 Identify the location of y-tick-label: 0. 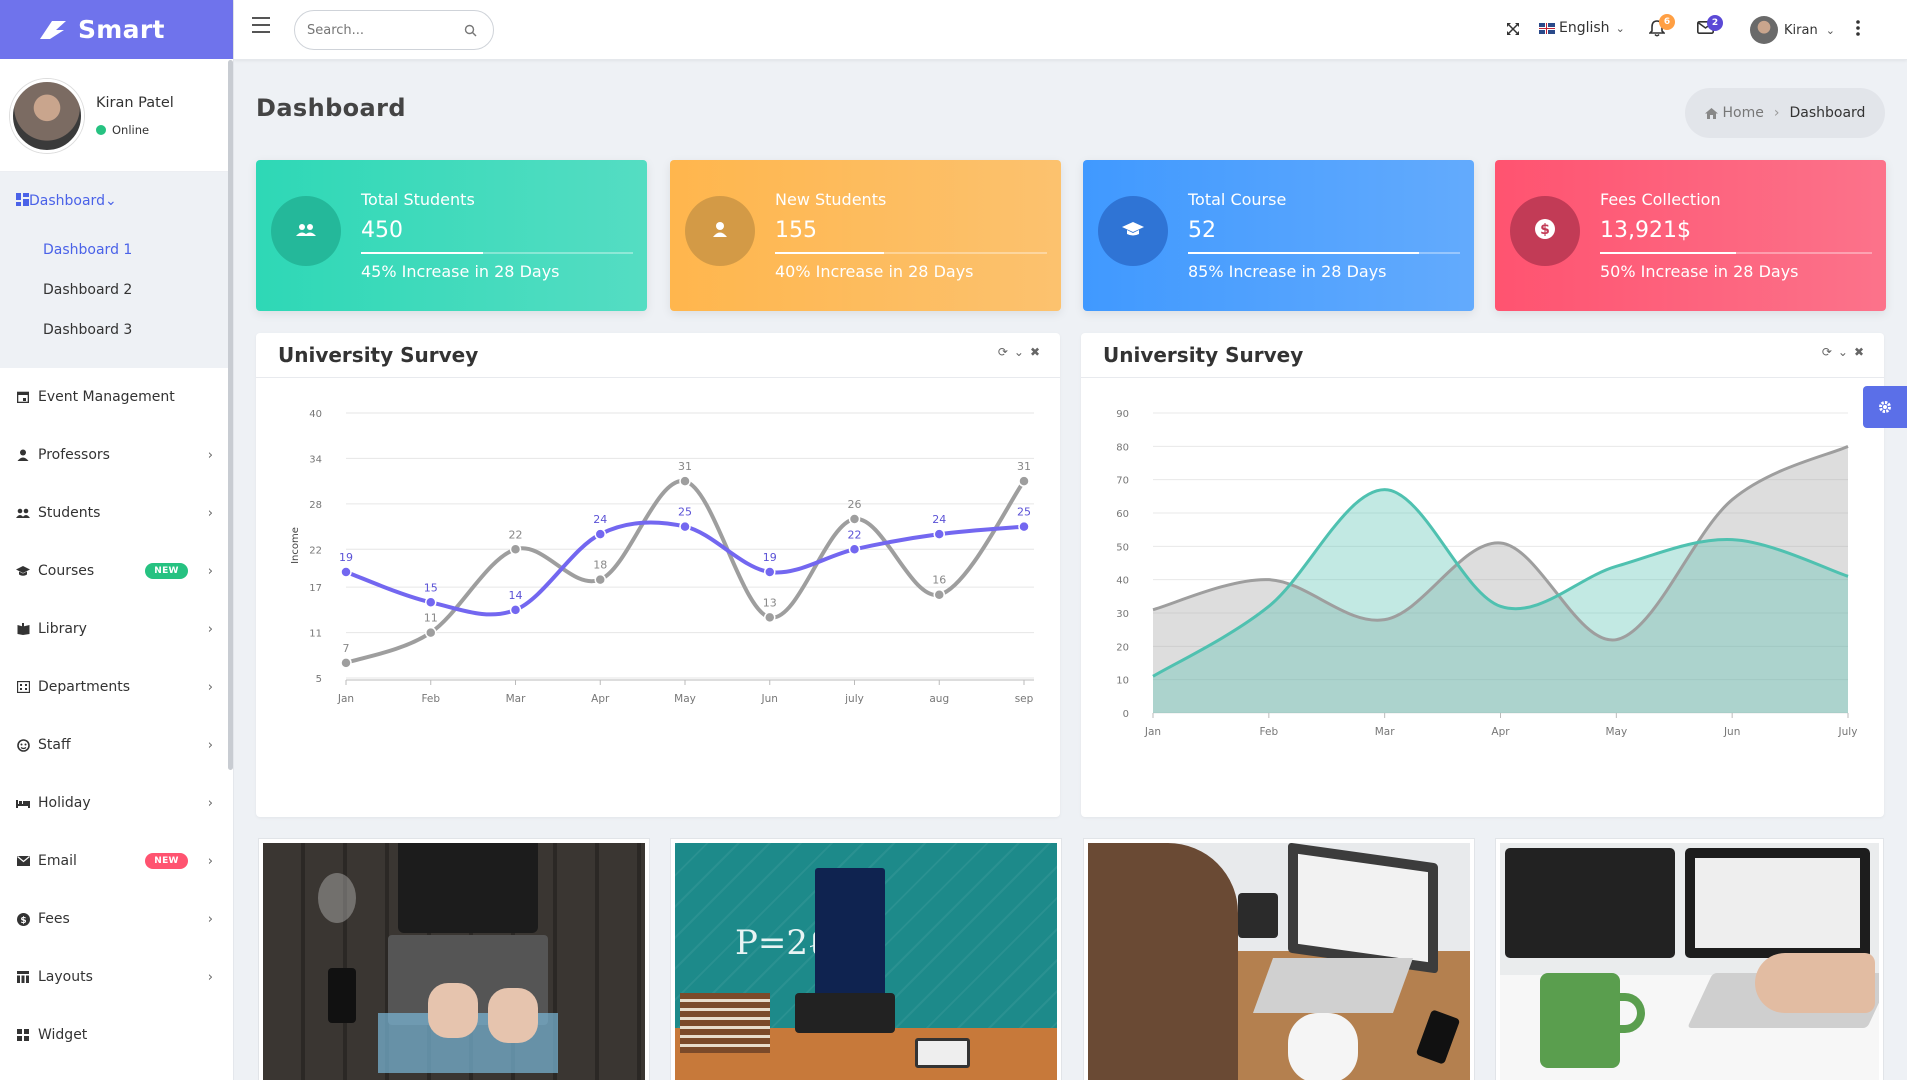
(1126, 714).